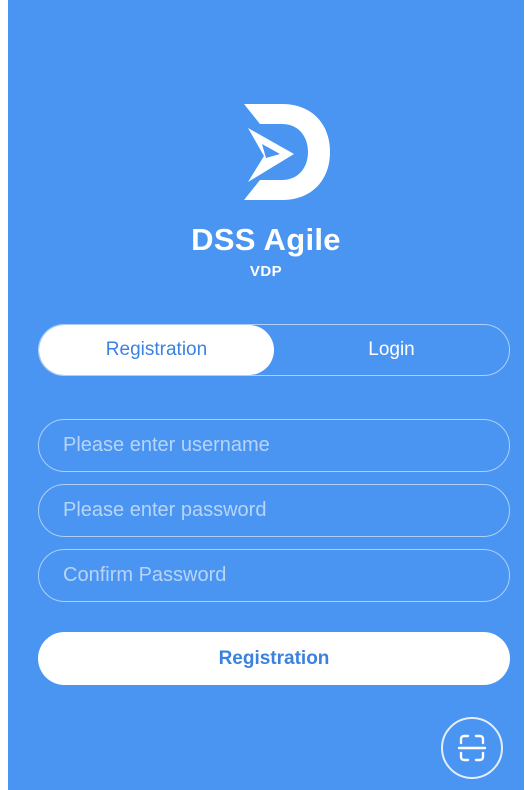 The height and width of the screenshot is (790, 525). What do you see at coordinates (266, 271) in the screenshot?
I see `app-subtitle: VDP` at bounding box center [266, 271].